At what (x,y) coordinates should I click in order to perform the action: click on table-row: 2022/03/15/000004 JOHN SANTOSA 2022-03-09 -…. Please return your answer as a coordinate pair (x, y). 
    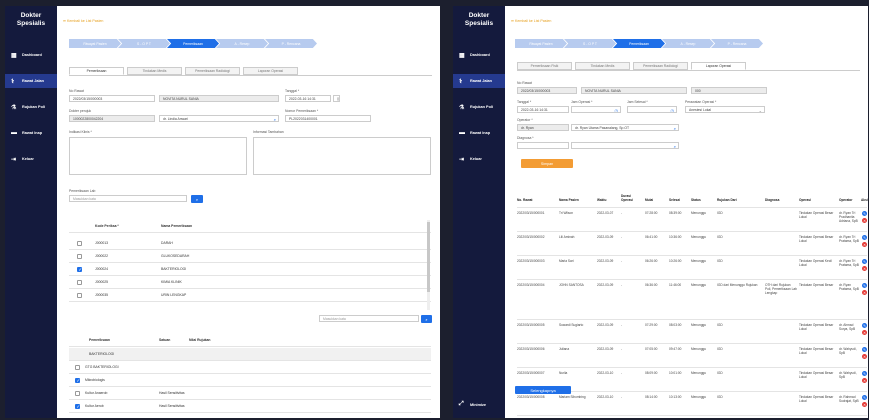
    Looking at the image, I should click on (692, 300).